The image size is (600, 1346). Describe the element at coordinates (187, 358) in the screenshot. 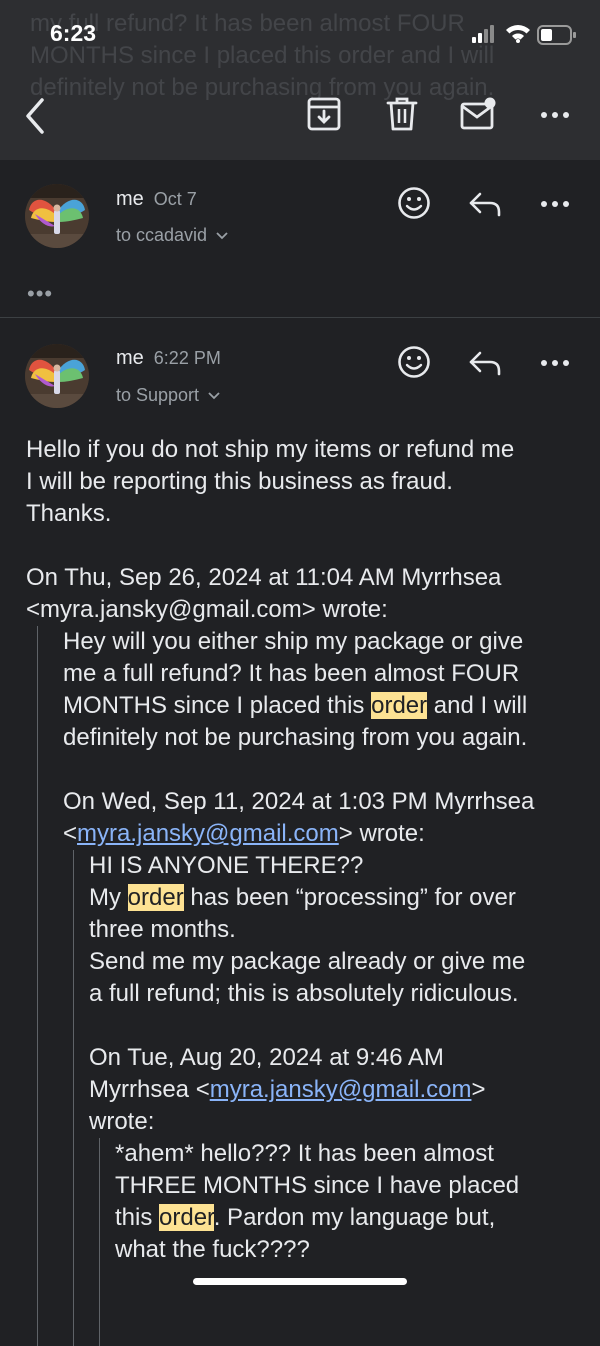

I see `message-date: 6:22 PM` at that location.